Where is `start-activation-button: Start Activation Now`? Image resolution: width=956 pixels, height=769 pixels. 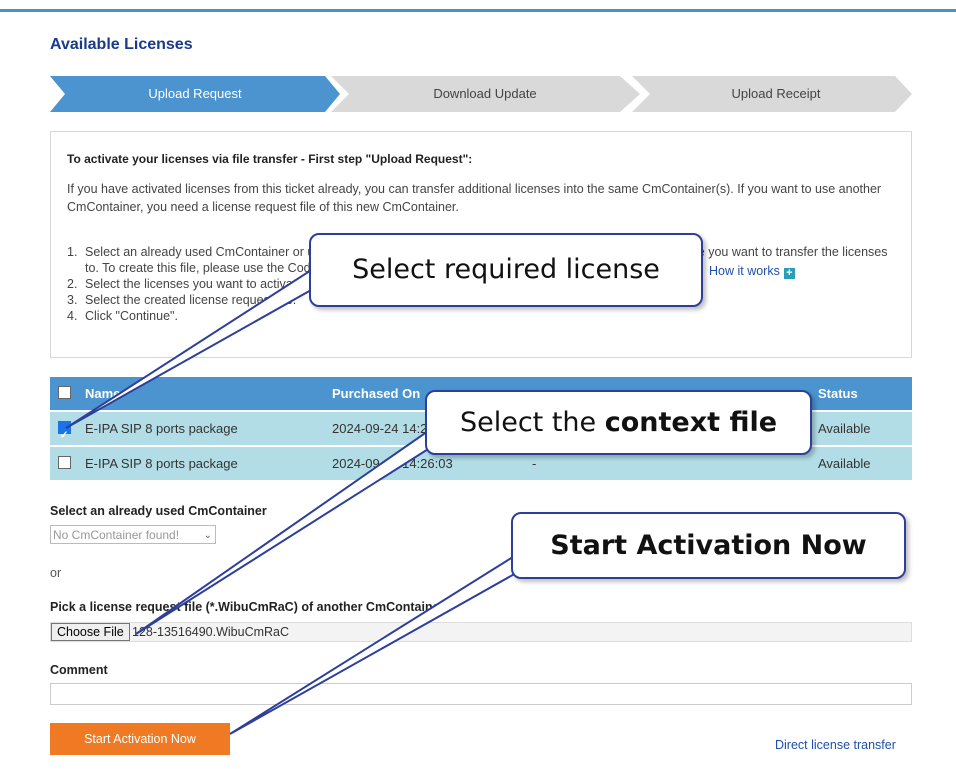 start-activation-button: Start Activation Now is located at coordinates (140, 739).